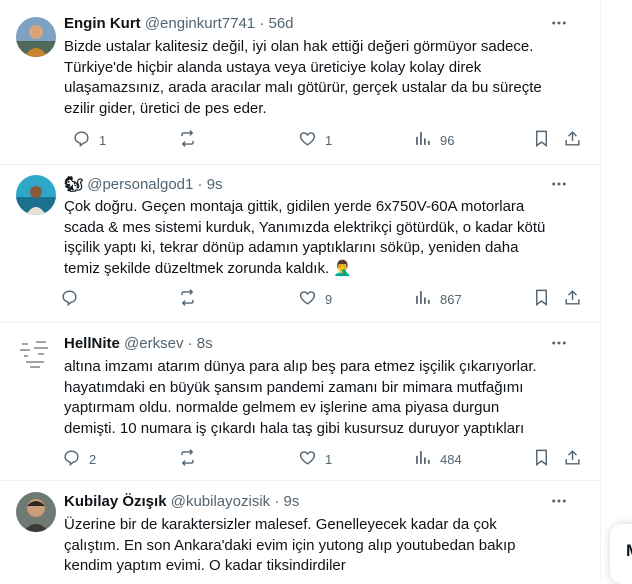 The height and width of the screenshot is (584, 632). I want to click on user-handle: @erksev, so click(153, 343).